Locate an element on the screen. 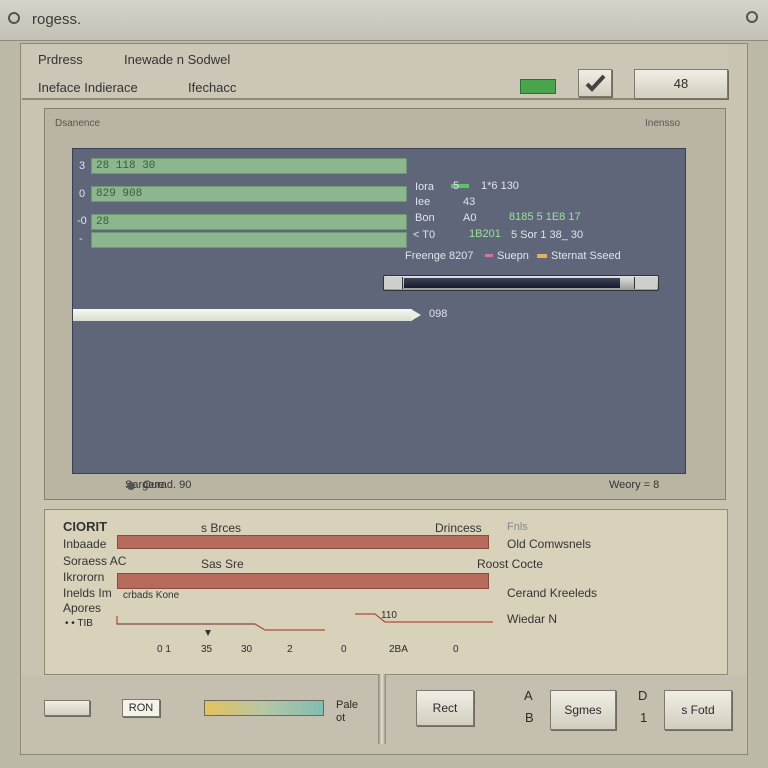  progress-fill is located at coordinates (243, 315).